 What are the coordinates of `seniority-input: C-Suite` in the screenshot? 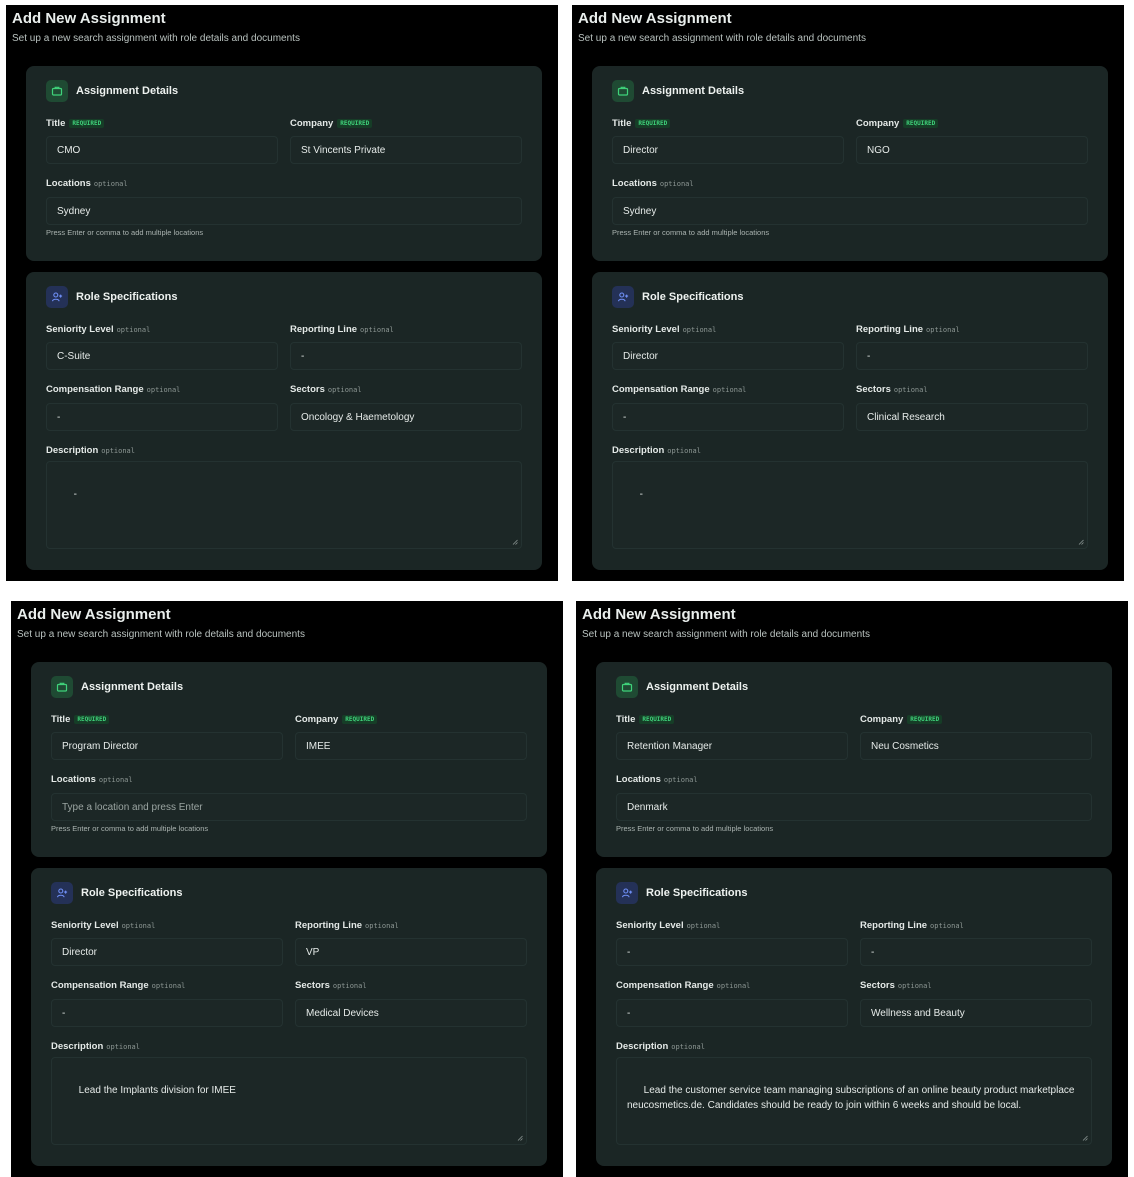 It's located at (162, 356).